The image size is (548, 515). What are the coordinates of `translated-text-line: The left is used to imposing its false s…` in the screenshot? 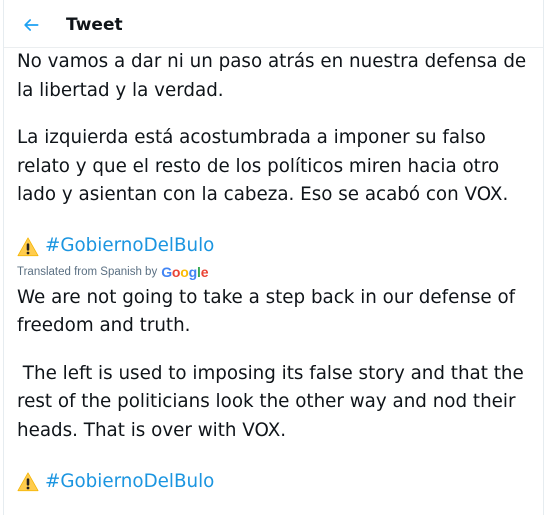 It's located at (270, 373).